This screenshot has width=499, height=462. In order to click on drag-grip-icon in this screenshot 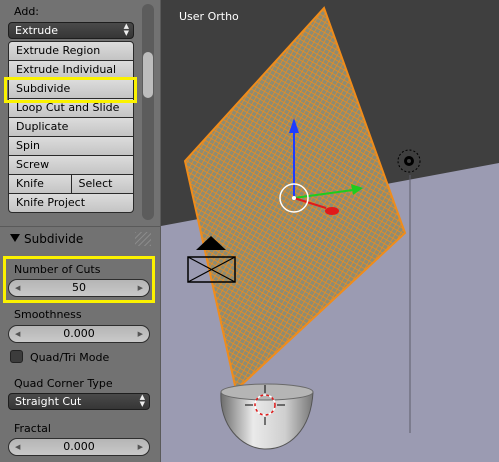, I will do `click(143, 239)`.